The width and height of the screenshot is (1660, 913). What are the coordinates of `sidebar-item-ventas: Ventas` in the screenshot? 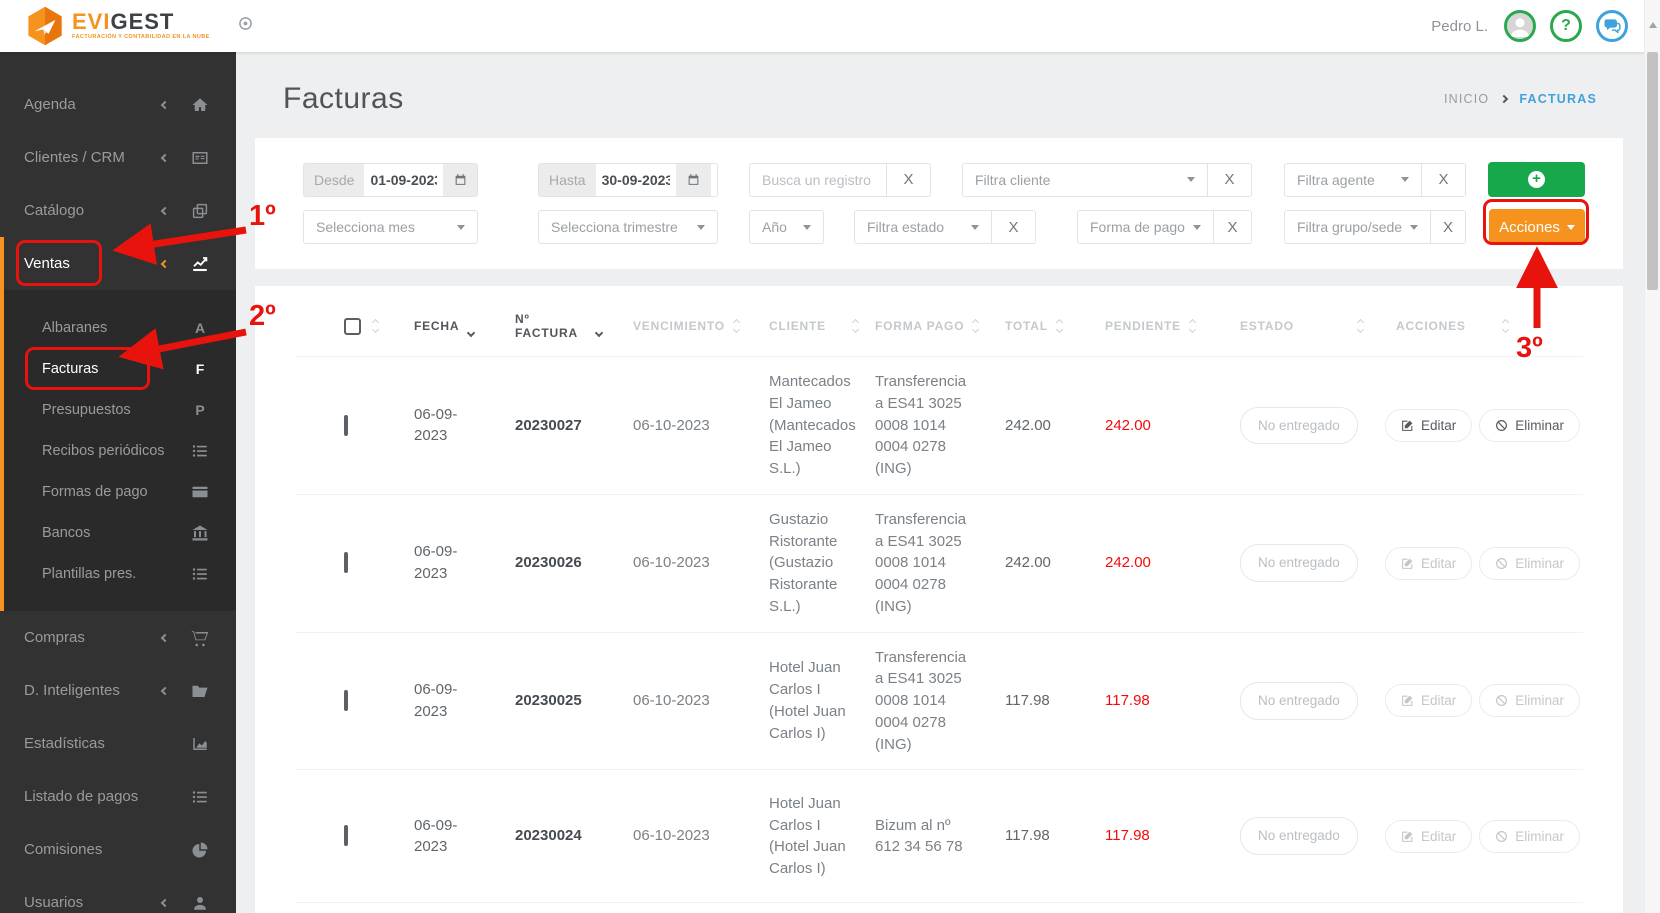 It's located at (120, 263).